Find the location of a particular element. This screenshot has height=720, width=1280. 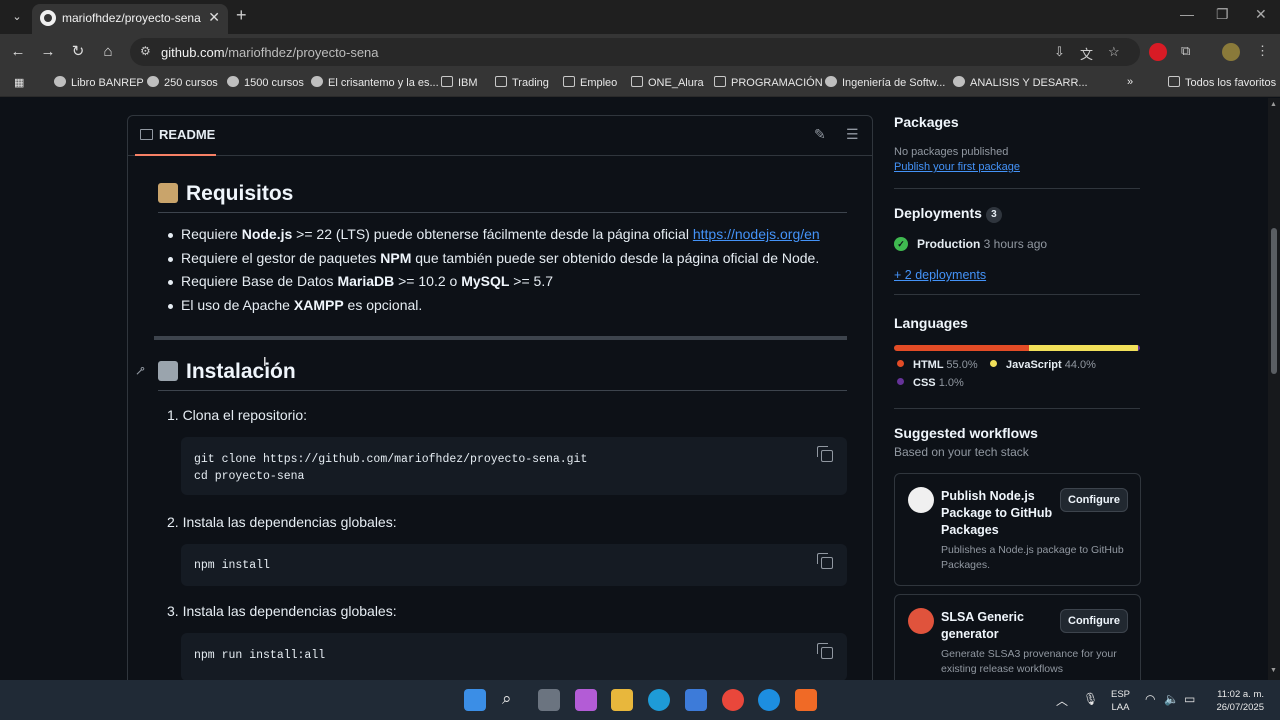

url-text: github.com/mariofhdez/proyecto-sena is located at coordinates (270, 52).